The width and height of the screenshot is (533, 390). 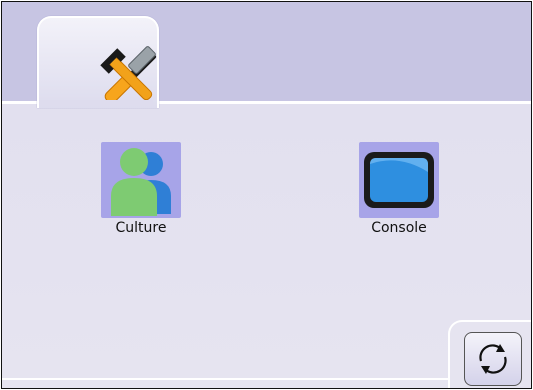 I want to click on app-console: Console, so click(x=399, y=189).